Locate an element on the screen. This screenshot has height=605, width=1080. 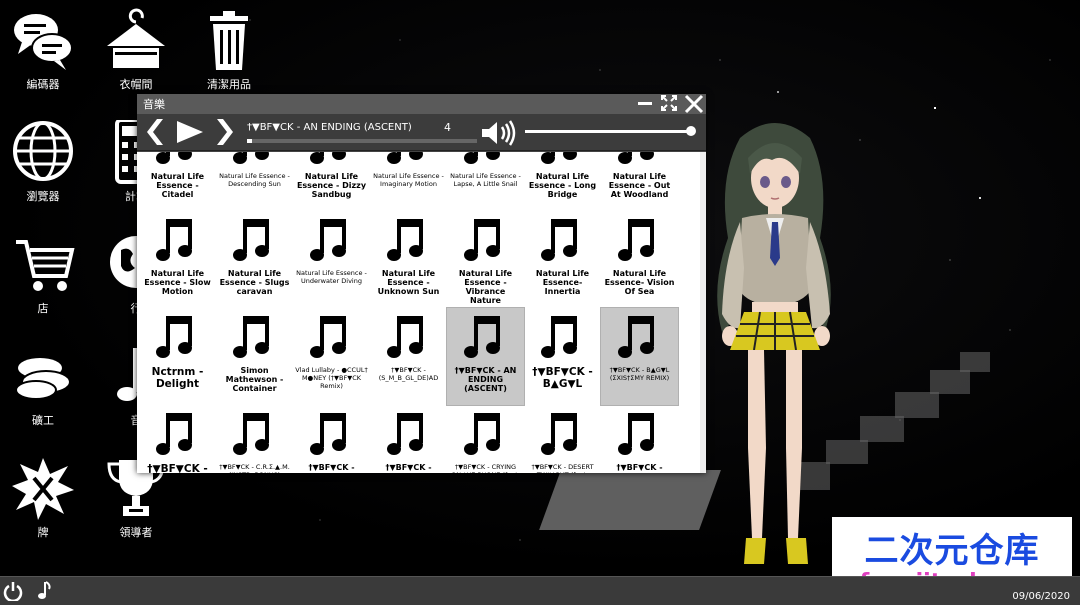
track-tile: Natural Life Essence- Vision Of Sea is located at coordinates (639, 259).